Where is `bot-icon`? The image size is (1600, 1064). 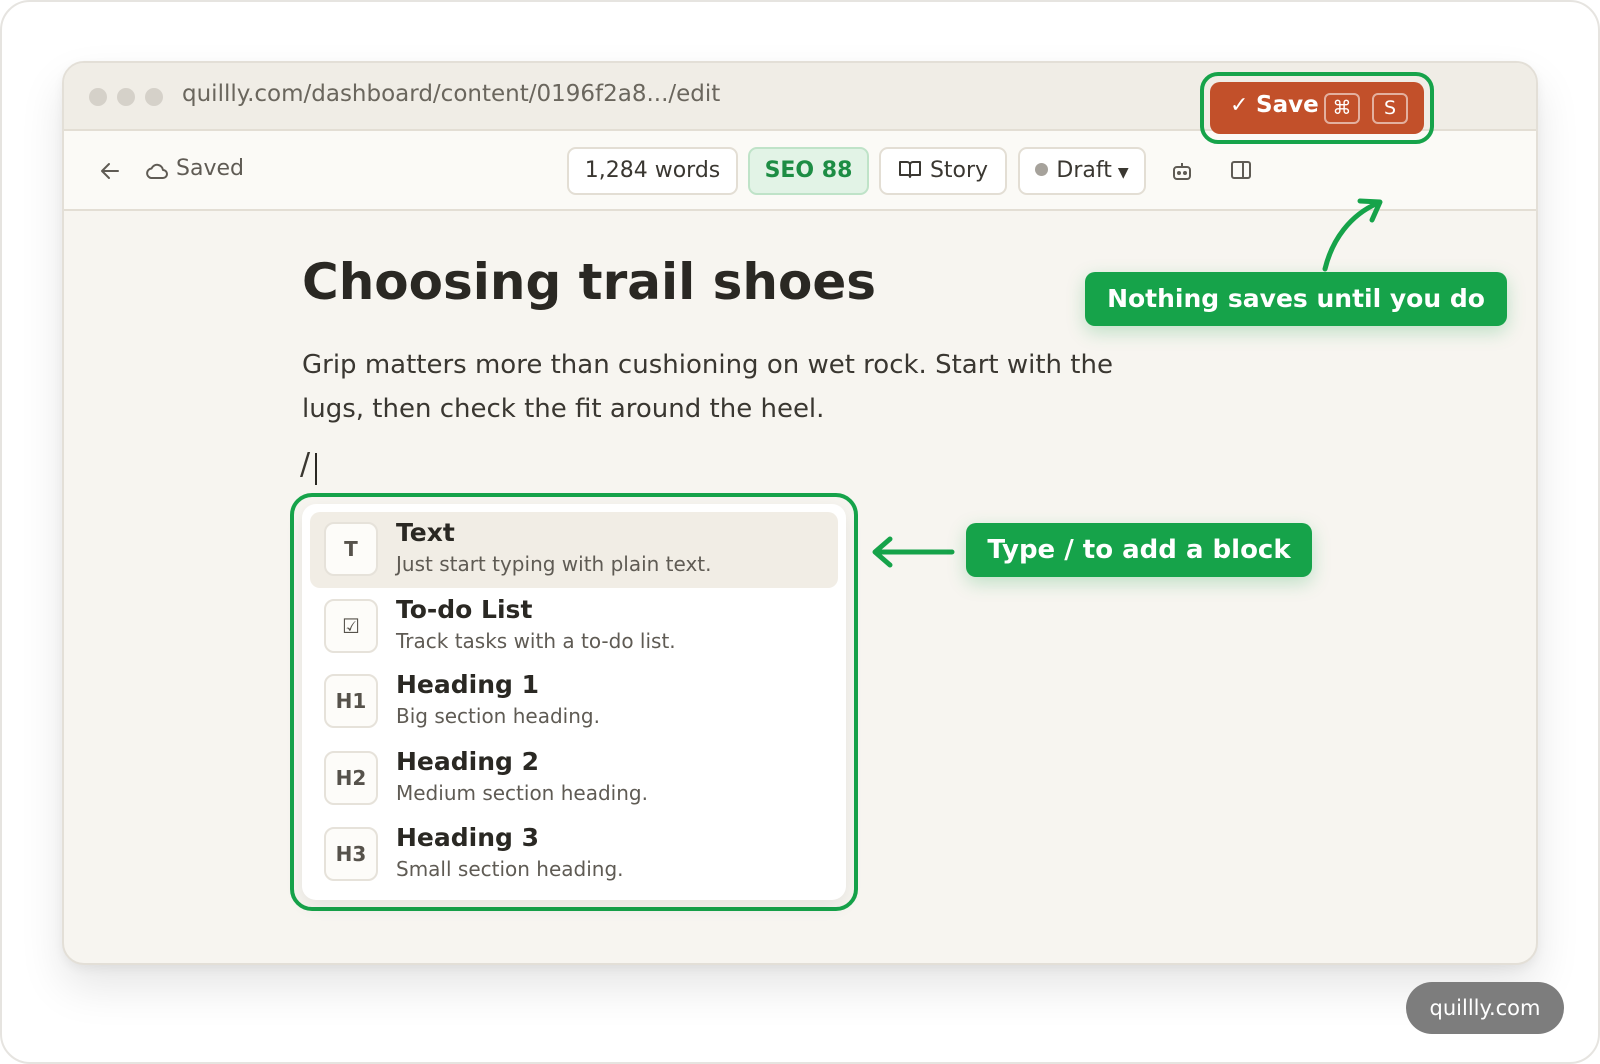 bot-icon is located at coordinates (1182, 171).